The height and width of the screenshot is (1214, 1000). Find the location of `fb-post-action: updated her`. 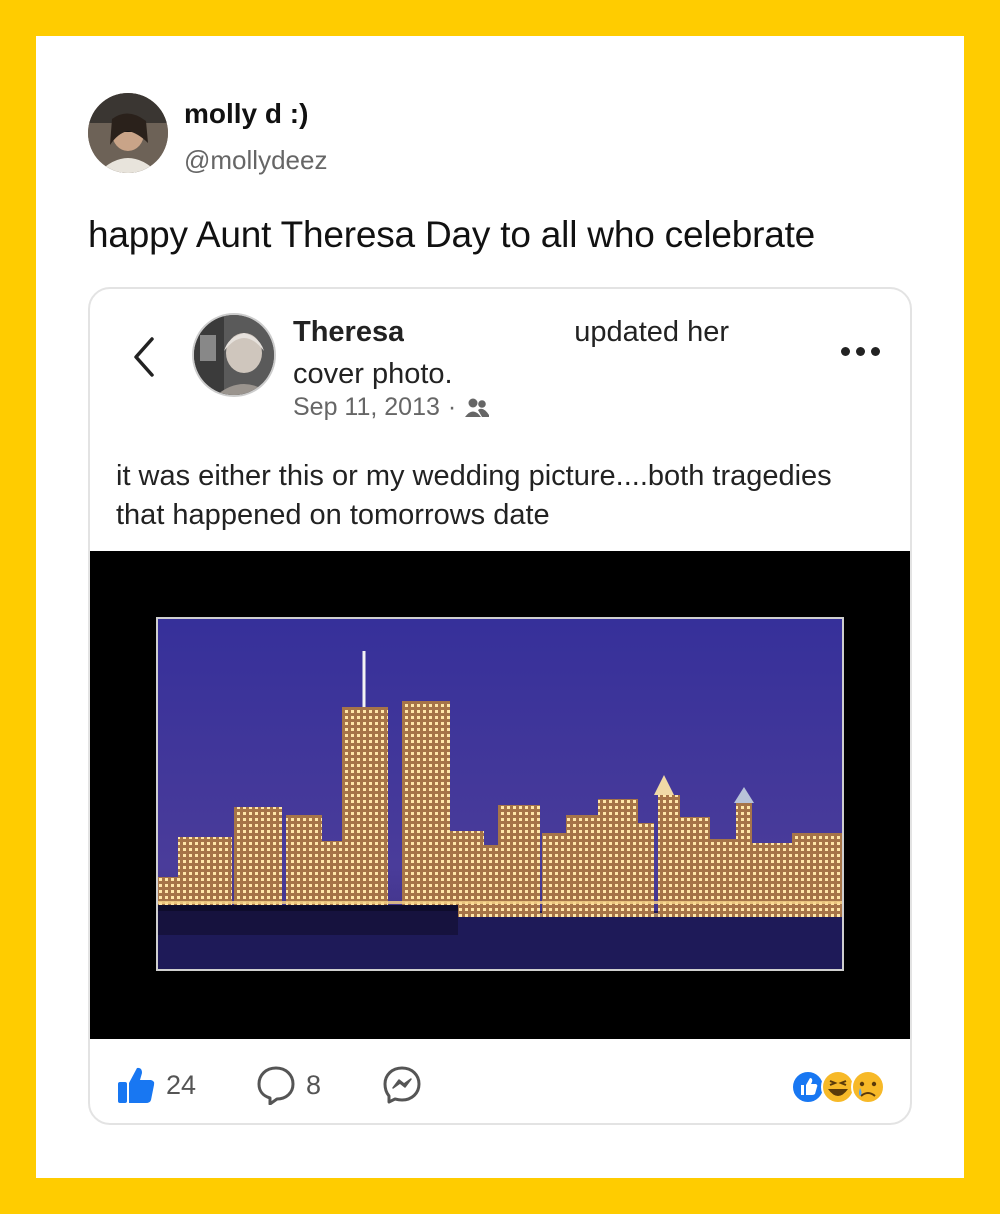

fb-post-action: updated her is located at coordinates (652, 332).